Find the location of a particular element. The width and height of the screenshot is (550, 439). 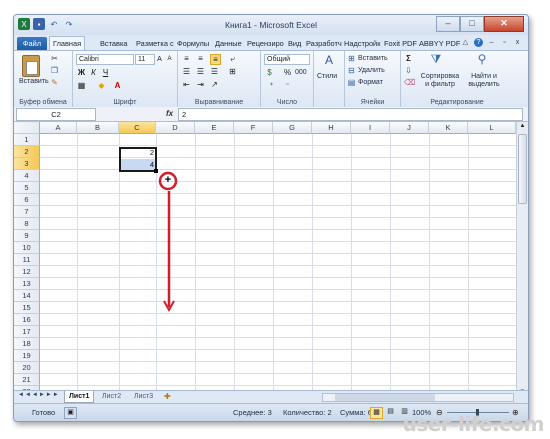

fill-icon: ⇩ is located at coordinates (408, 70).